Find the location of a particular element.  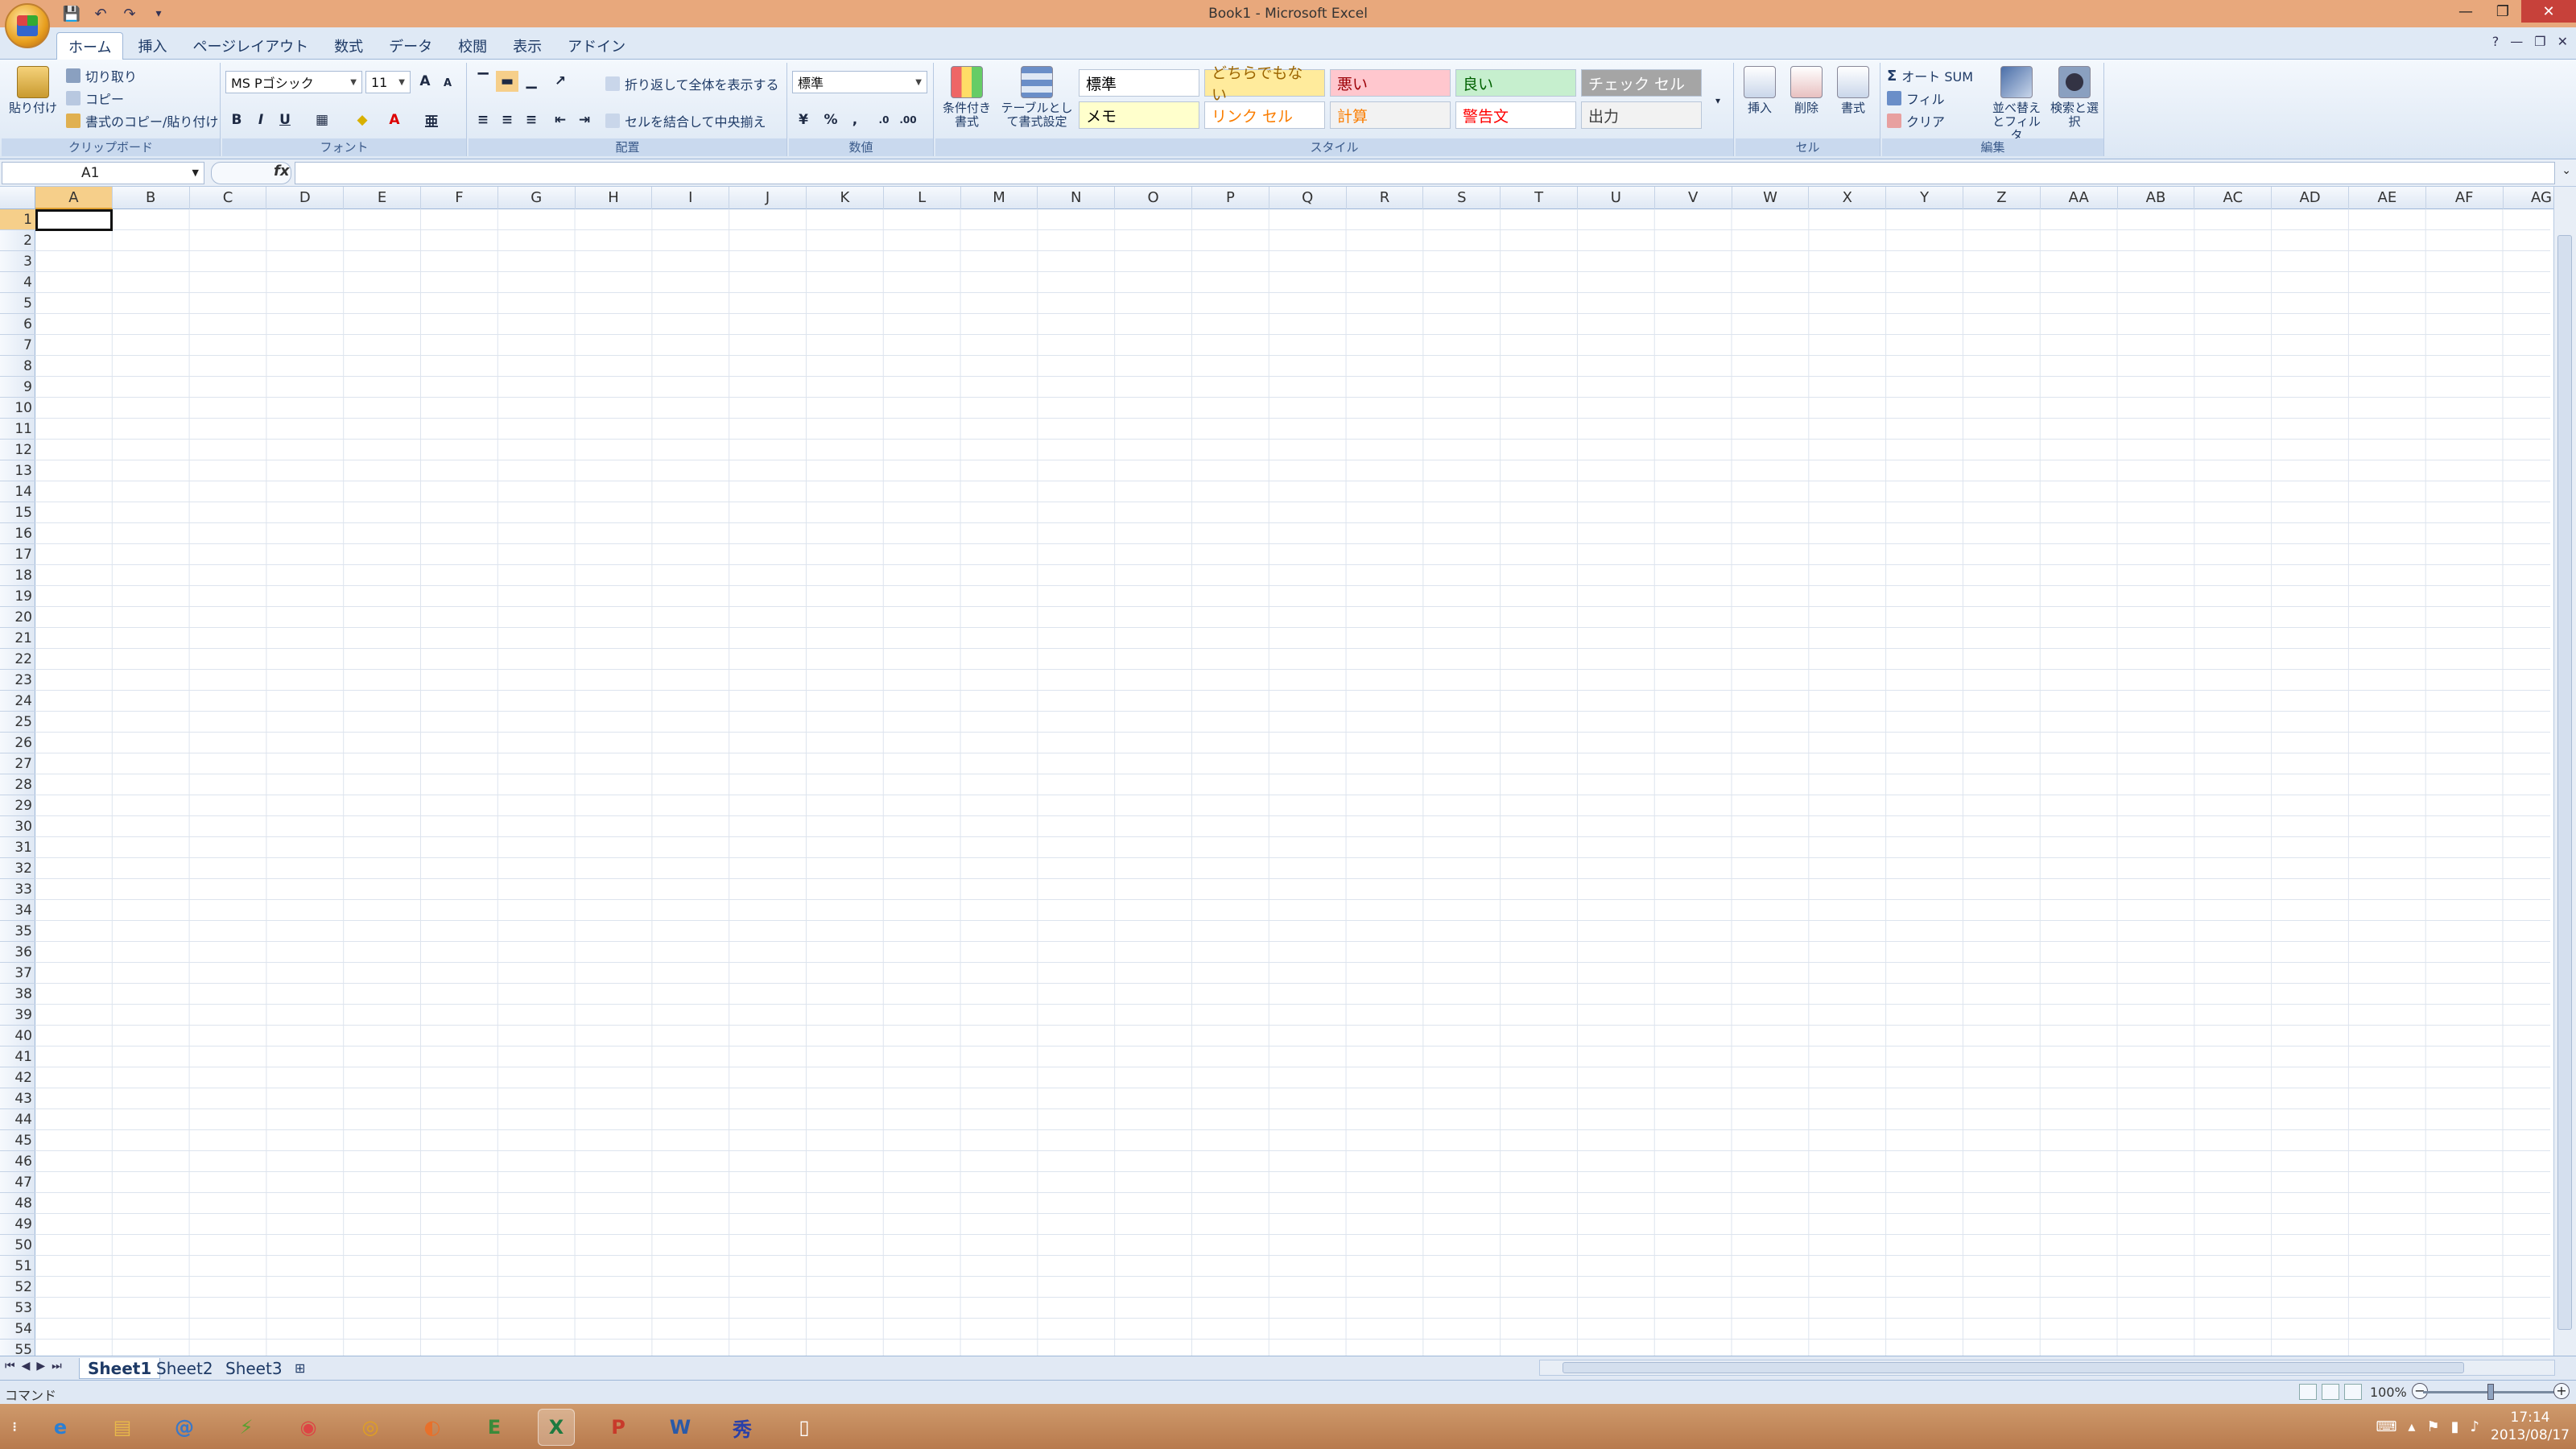

tab-view: 表示 is located at coordinates (527, 46).